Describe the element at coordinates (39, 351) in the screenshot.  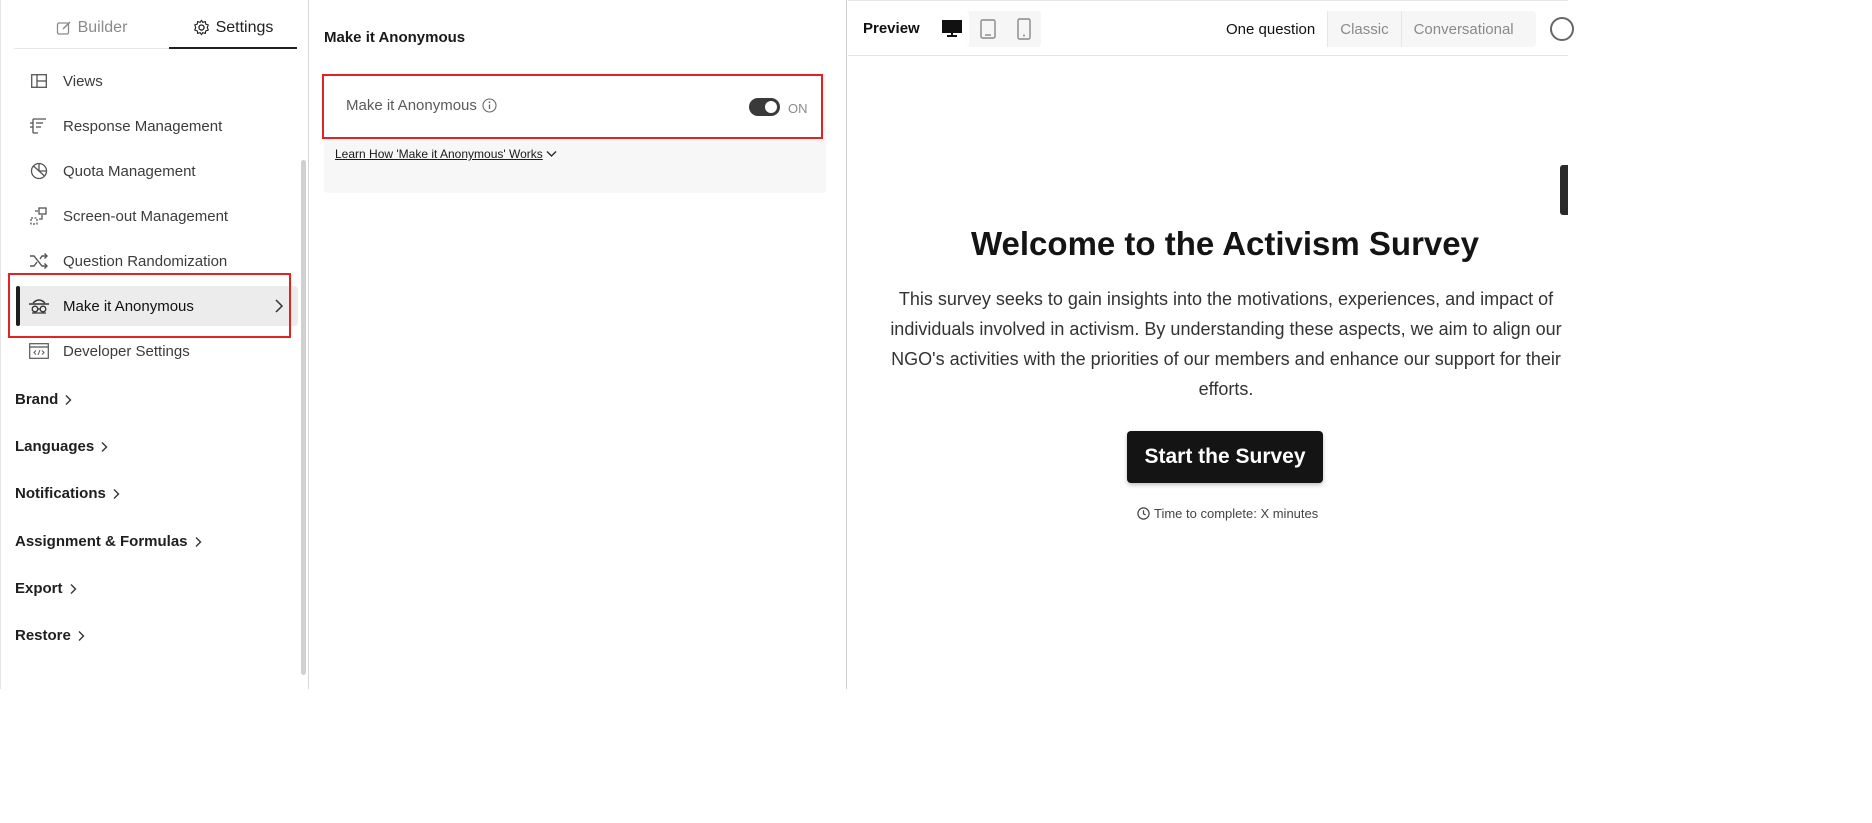
I see `code-window-icon` at that location.